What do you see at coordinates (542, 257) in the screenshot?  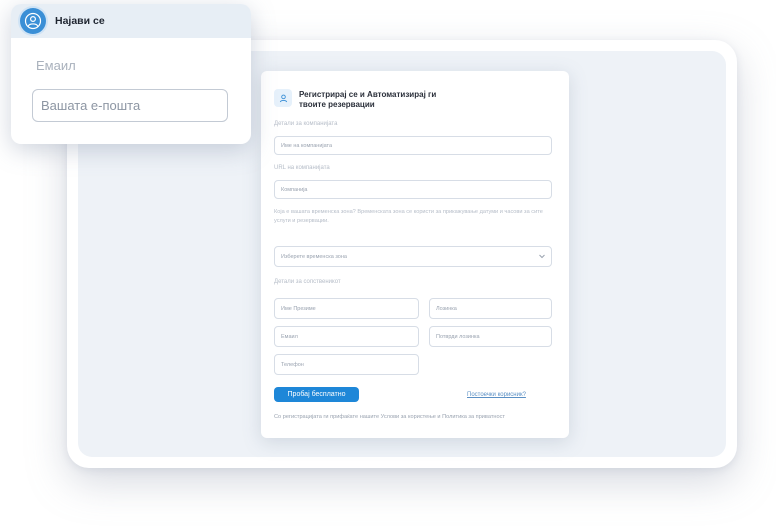 I see `chevron-down-icon` at bounding box center [542, 257].